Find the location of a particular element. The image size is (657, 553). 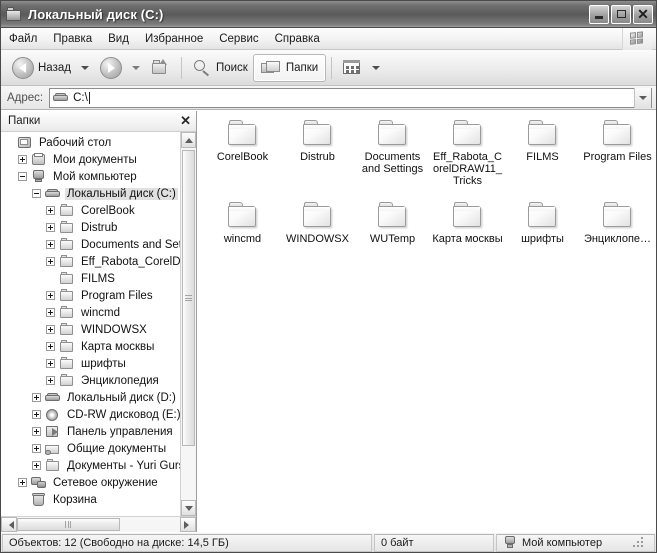

scroll-right-button is located at coordinates (188, 524).